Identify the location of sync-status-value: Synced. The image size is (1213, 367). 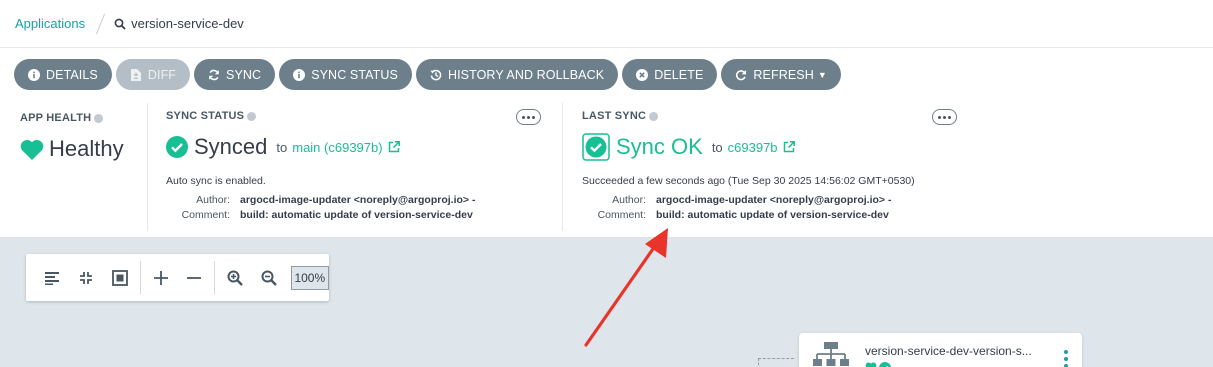
(231, 146).